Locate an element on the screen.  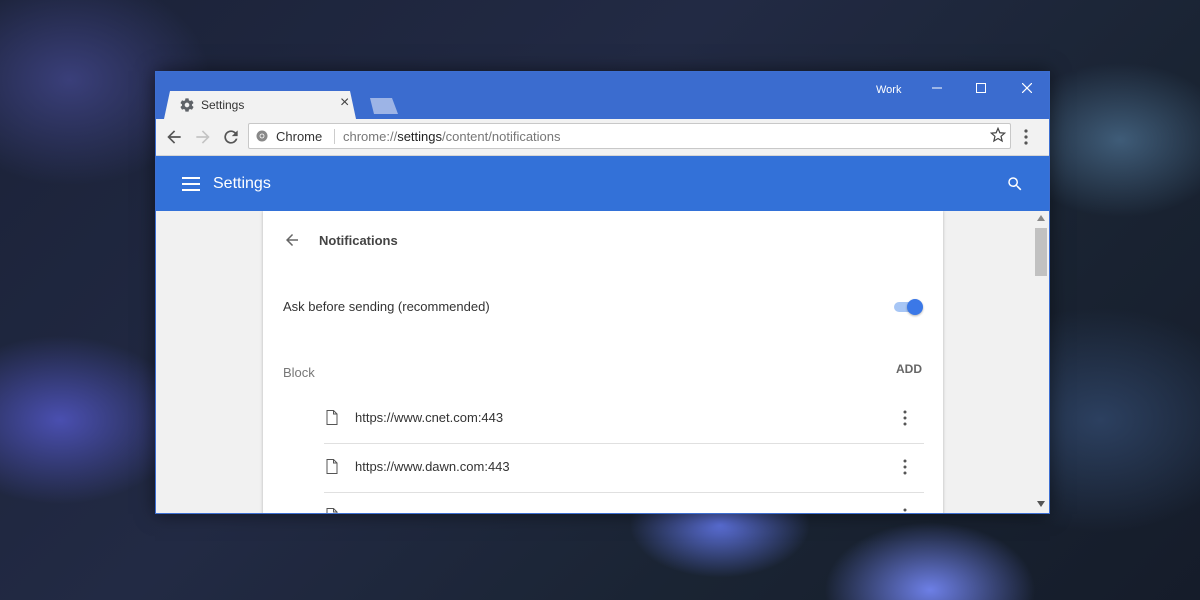
url-scheme: chrome:// is located at coordinates (370, 136).